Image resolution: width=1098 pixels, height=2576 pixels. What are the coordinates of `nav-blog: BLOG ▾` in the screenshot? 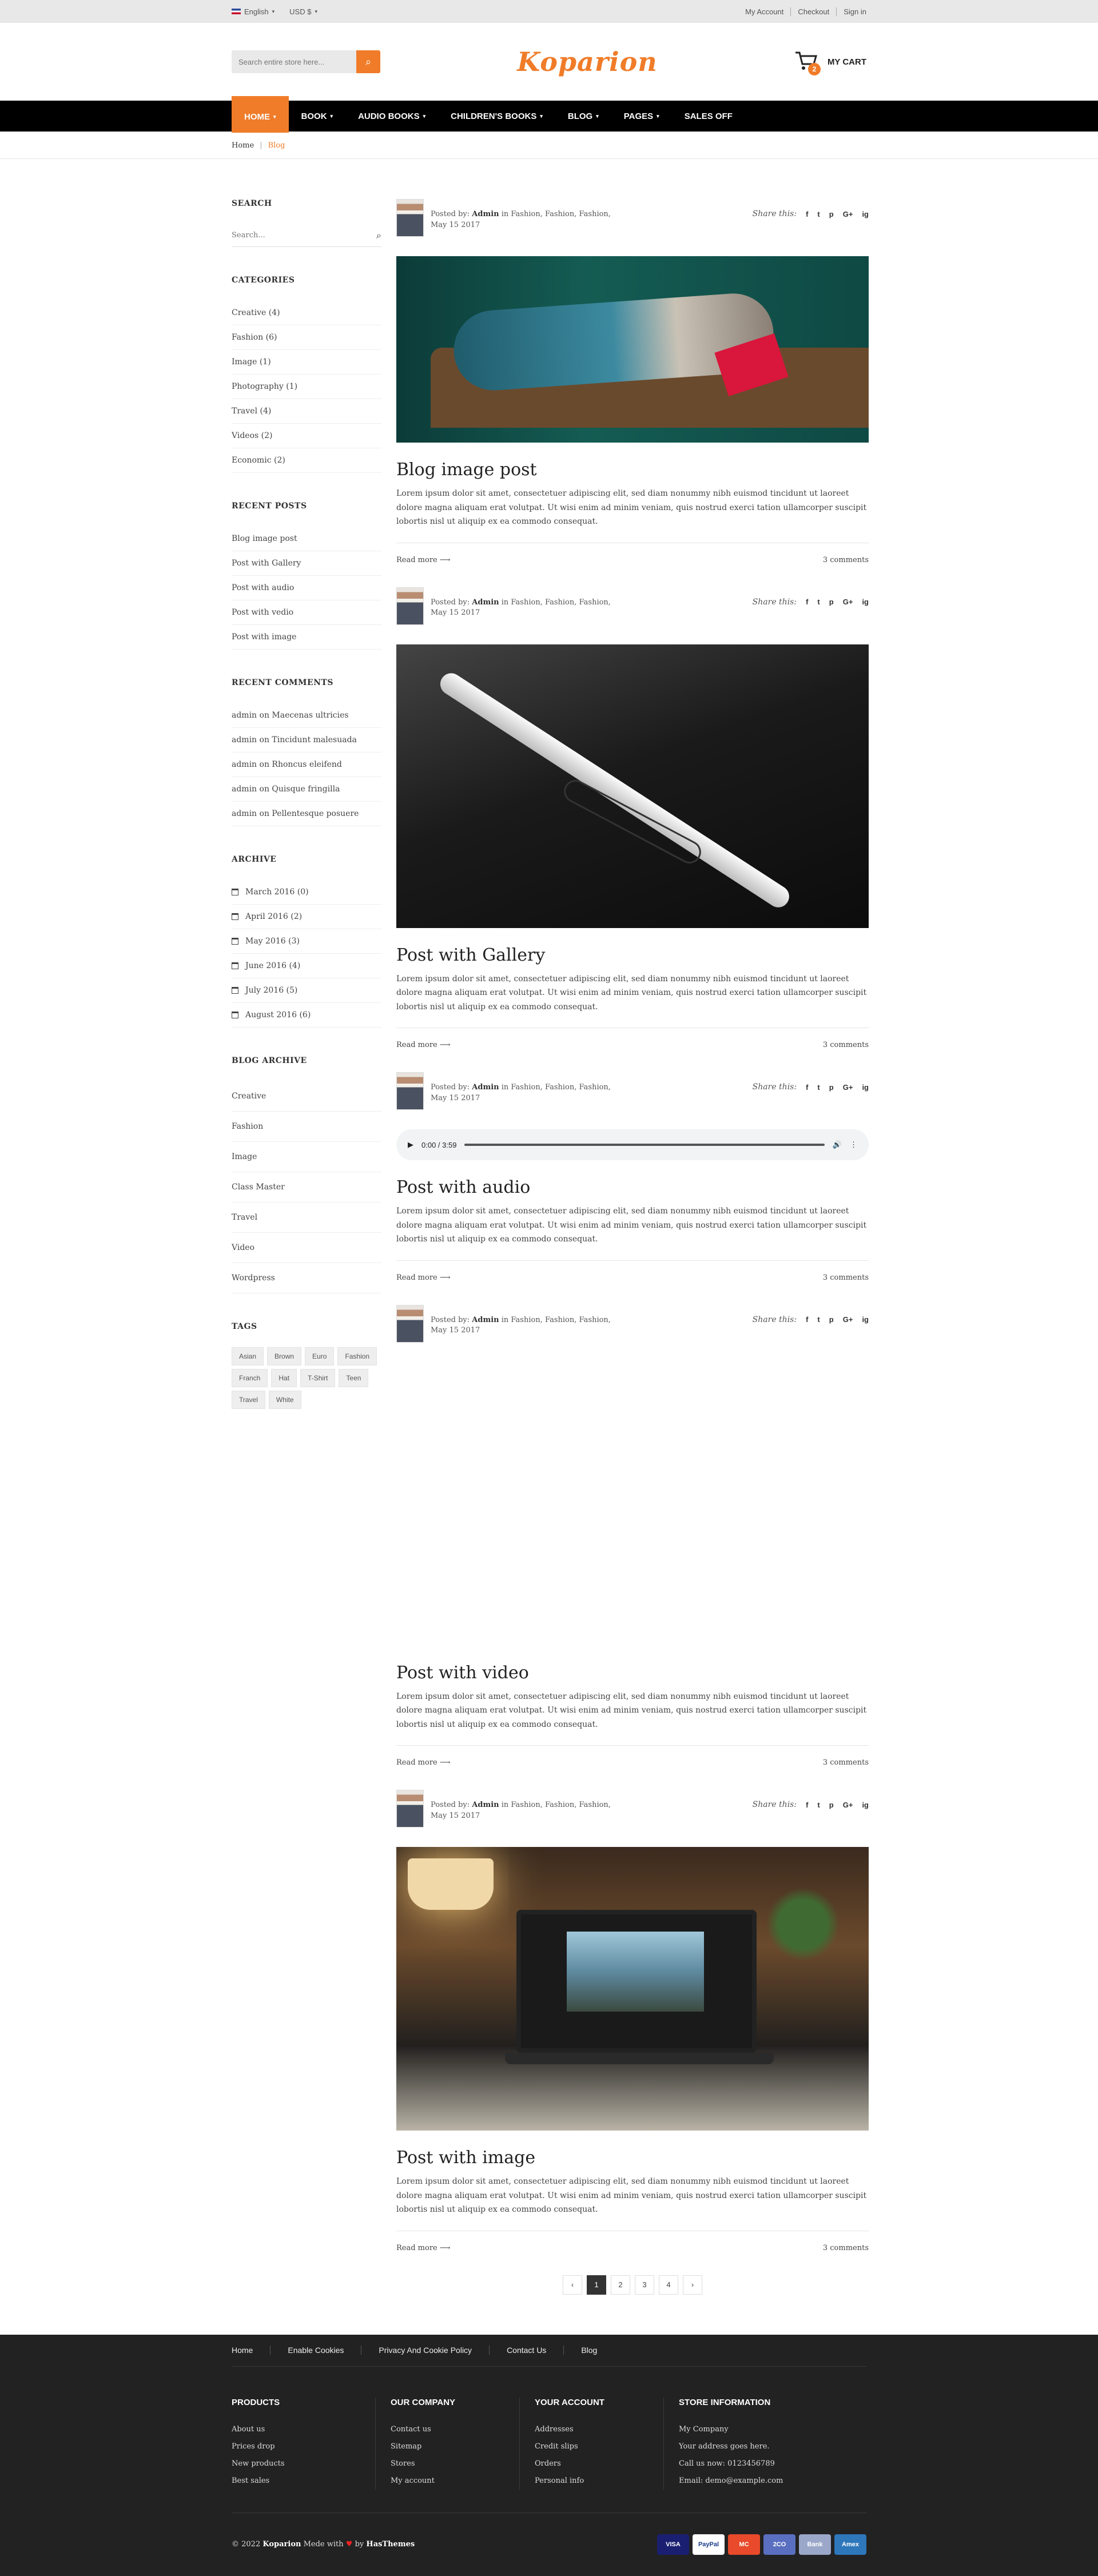 It's located at (583, 116).